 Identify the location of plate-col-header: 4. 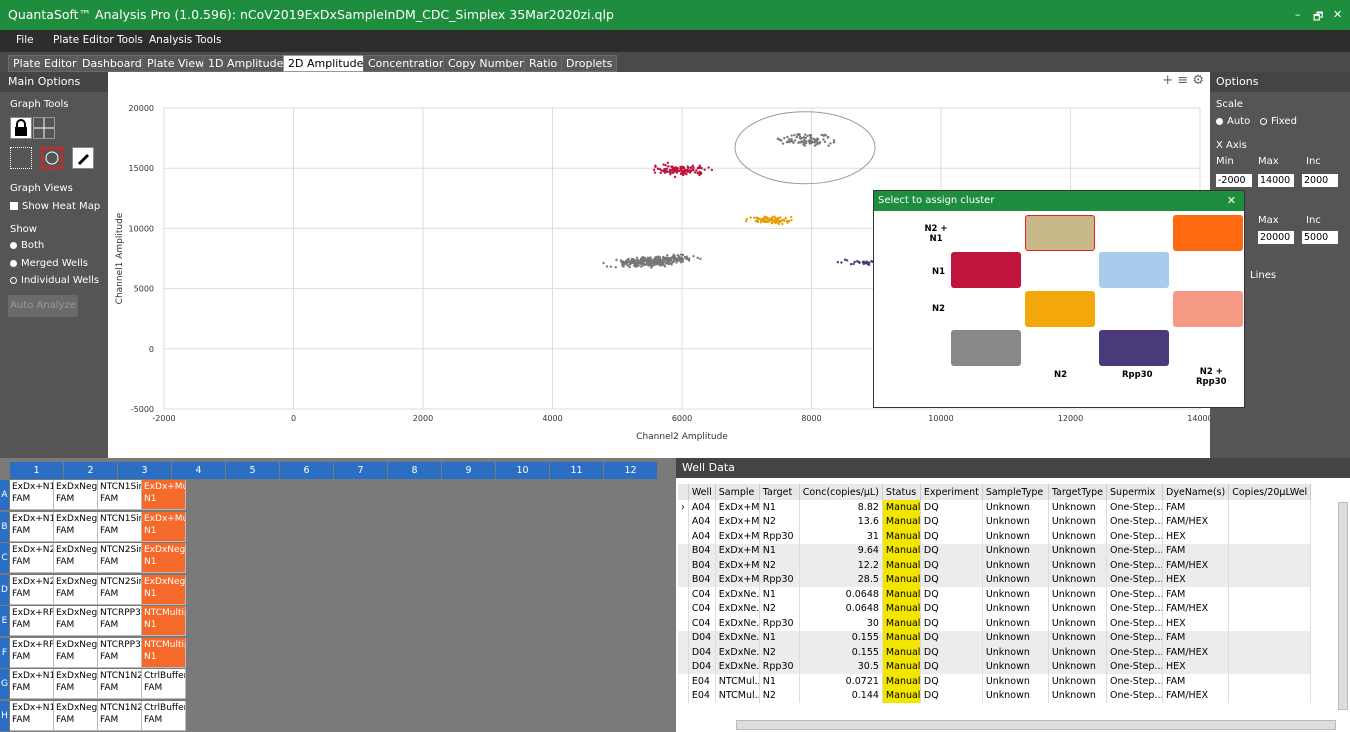
(198, 470).